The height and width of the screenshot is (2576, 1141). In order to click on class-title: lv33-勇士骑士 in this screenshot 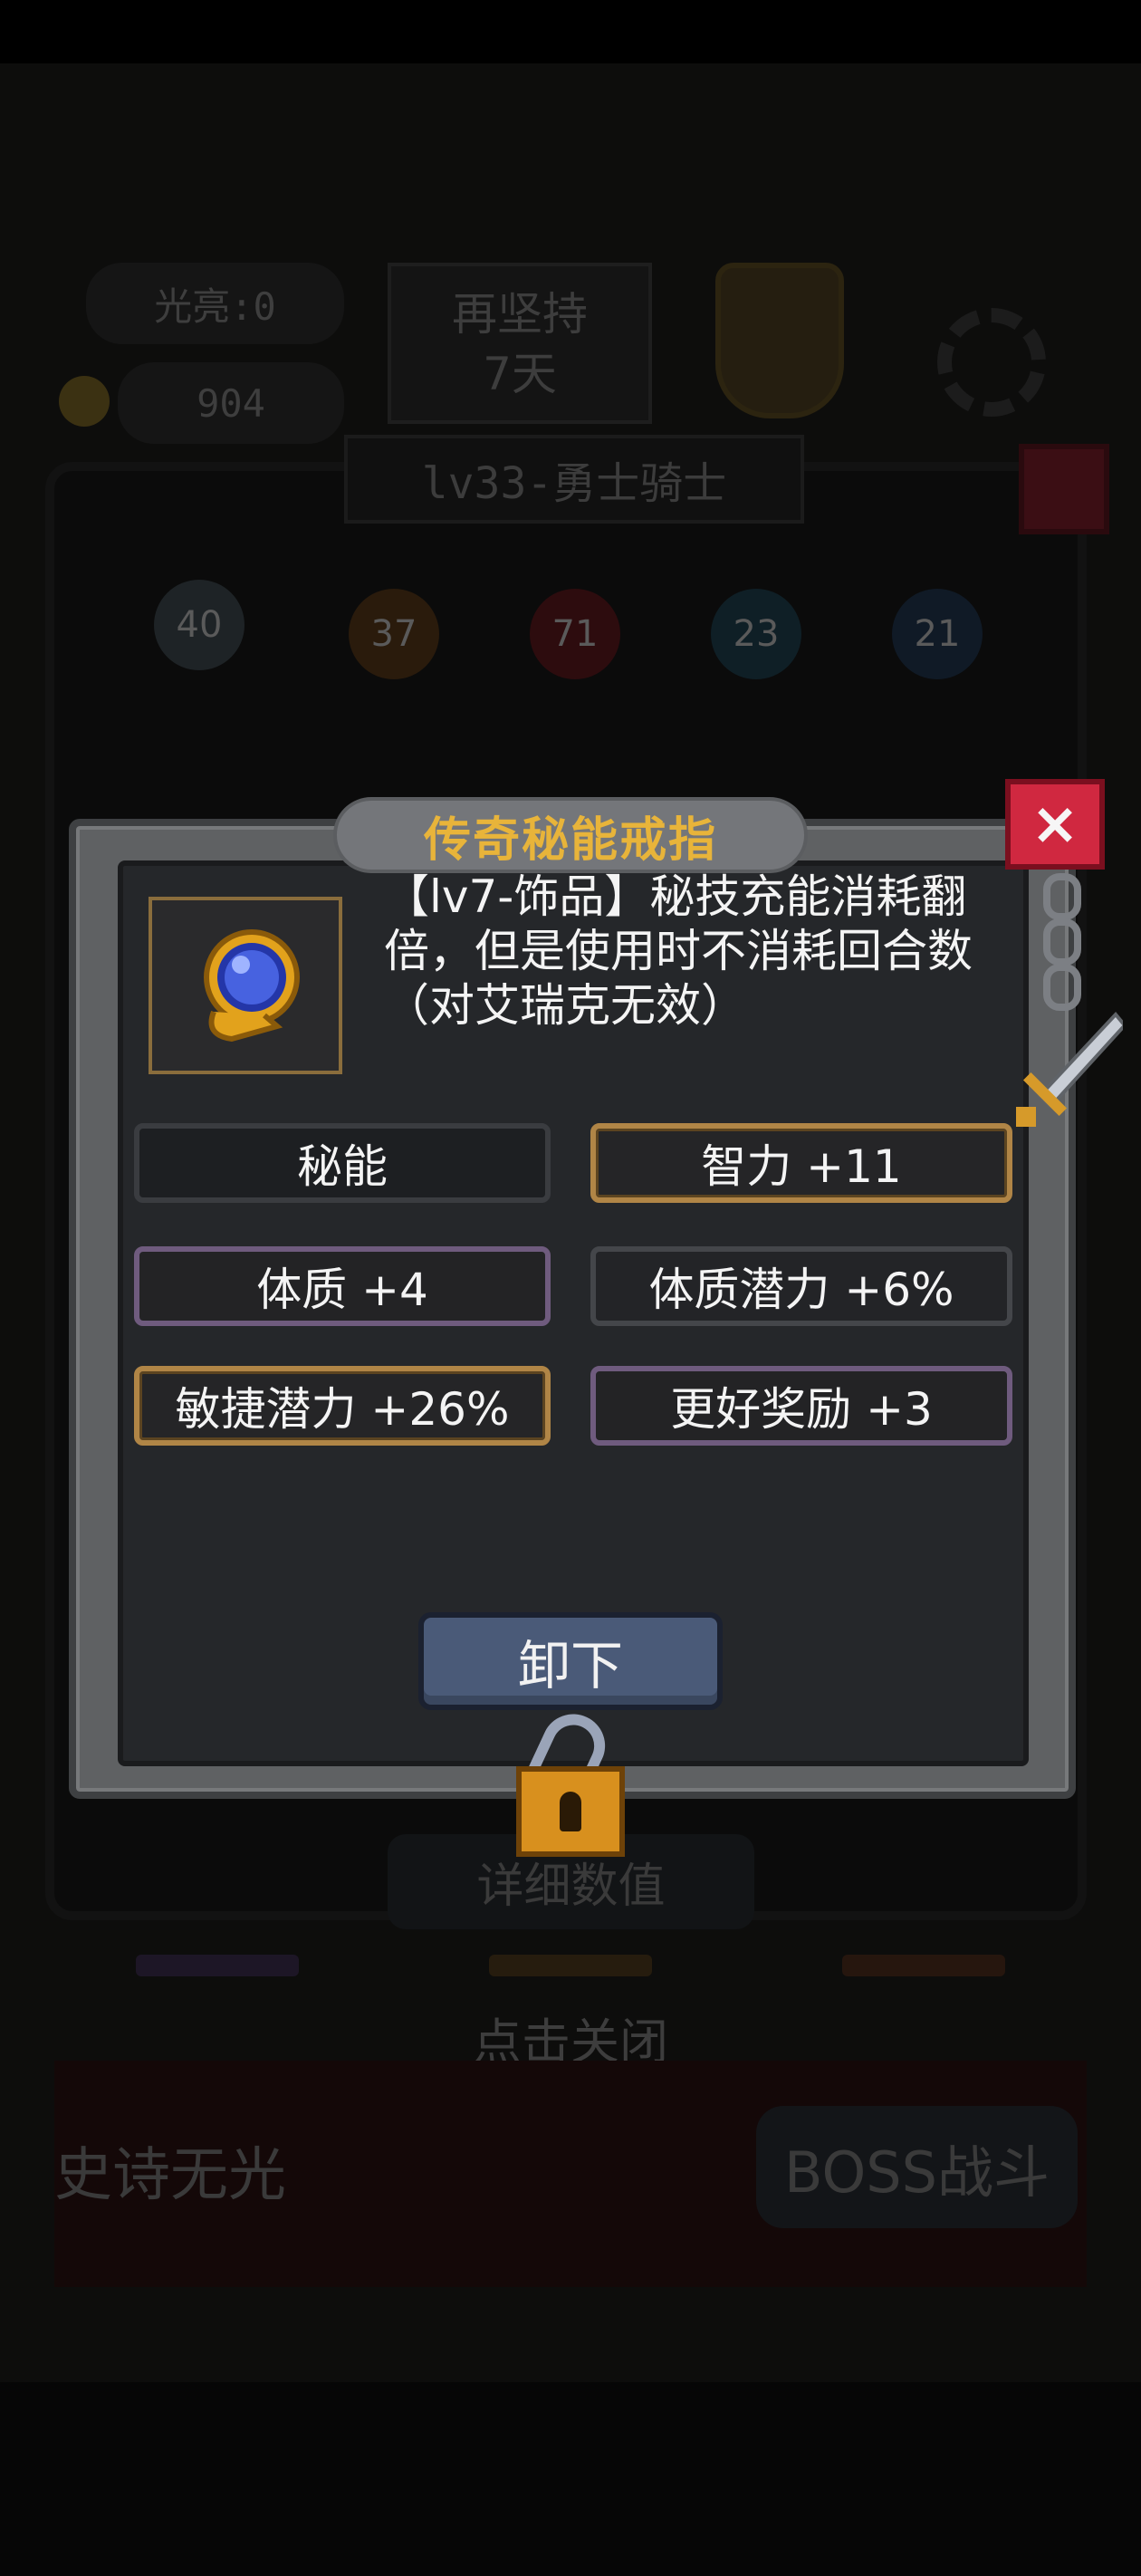, I will do `click(574, 479)`.